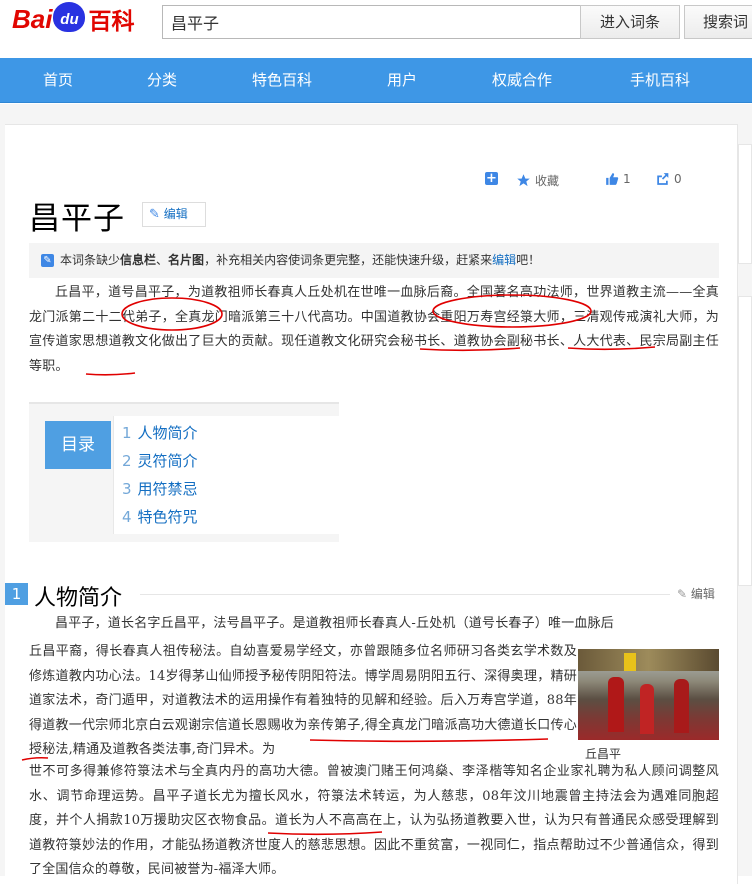  I want to click on top-bar: Bai du 百科 进入词条 搜索词, so click(376, 29).